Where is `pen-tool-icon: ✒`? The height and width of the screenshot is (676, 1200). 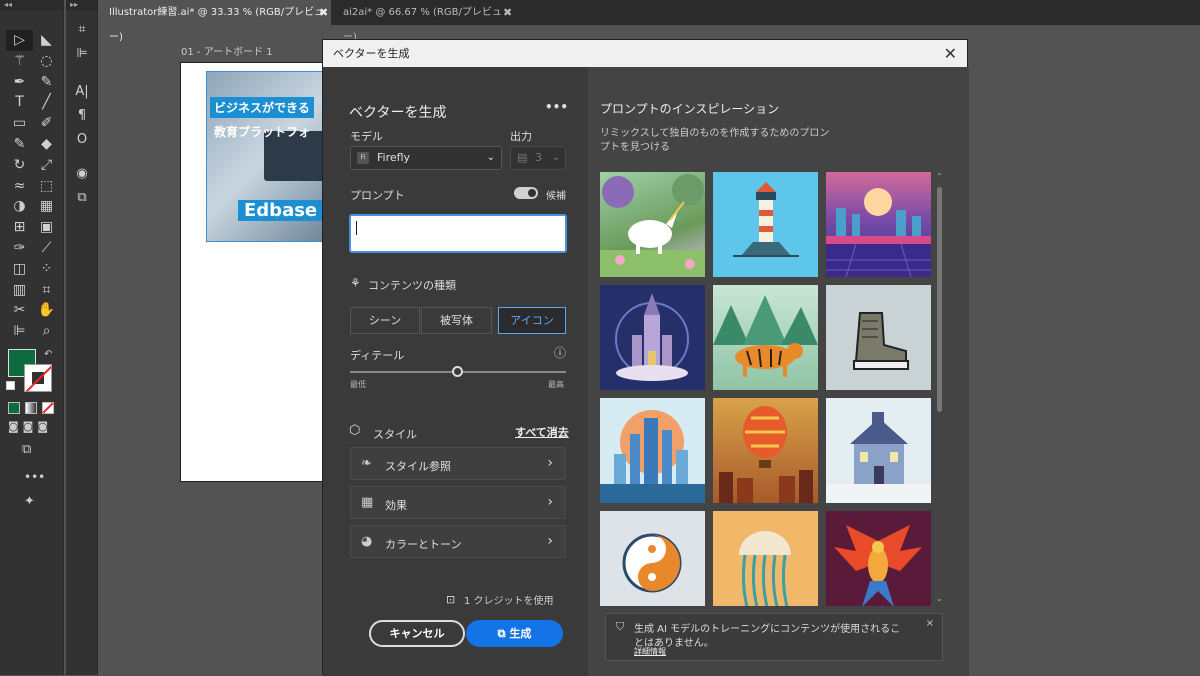
pen-tool-icon: ✒ is located at coordinates (19, 82).